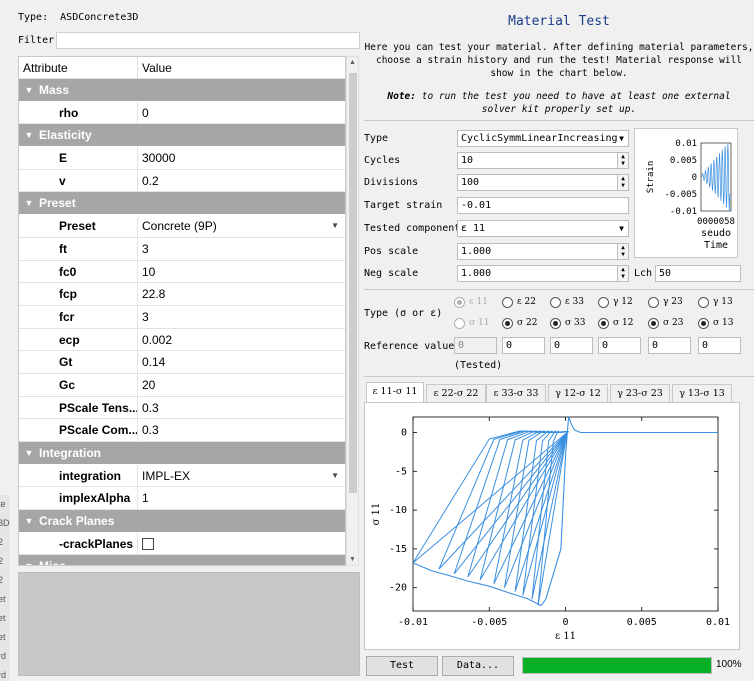 The width and height of the screenshot is (754, 681). What do you see at coordinates (241, 158) in the screenshot?
I see `attribute-value: 30000` at bounding box center [241, 158].